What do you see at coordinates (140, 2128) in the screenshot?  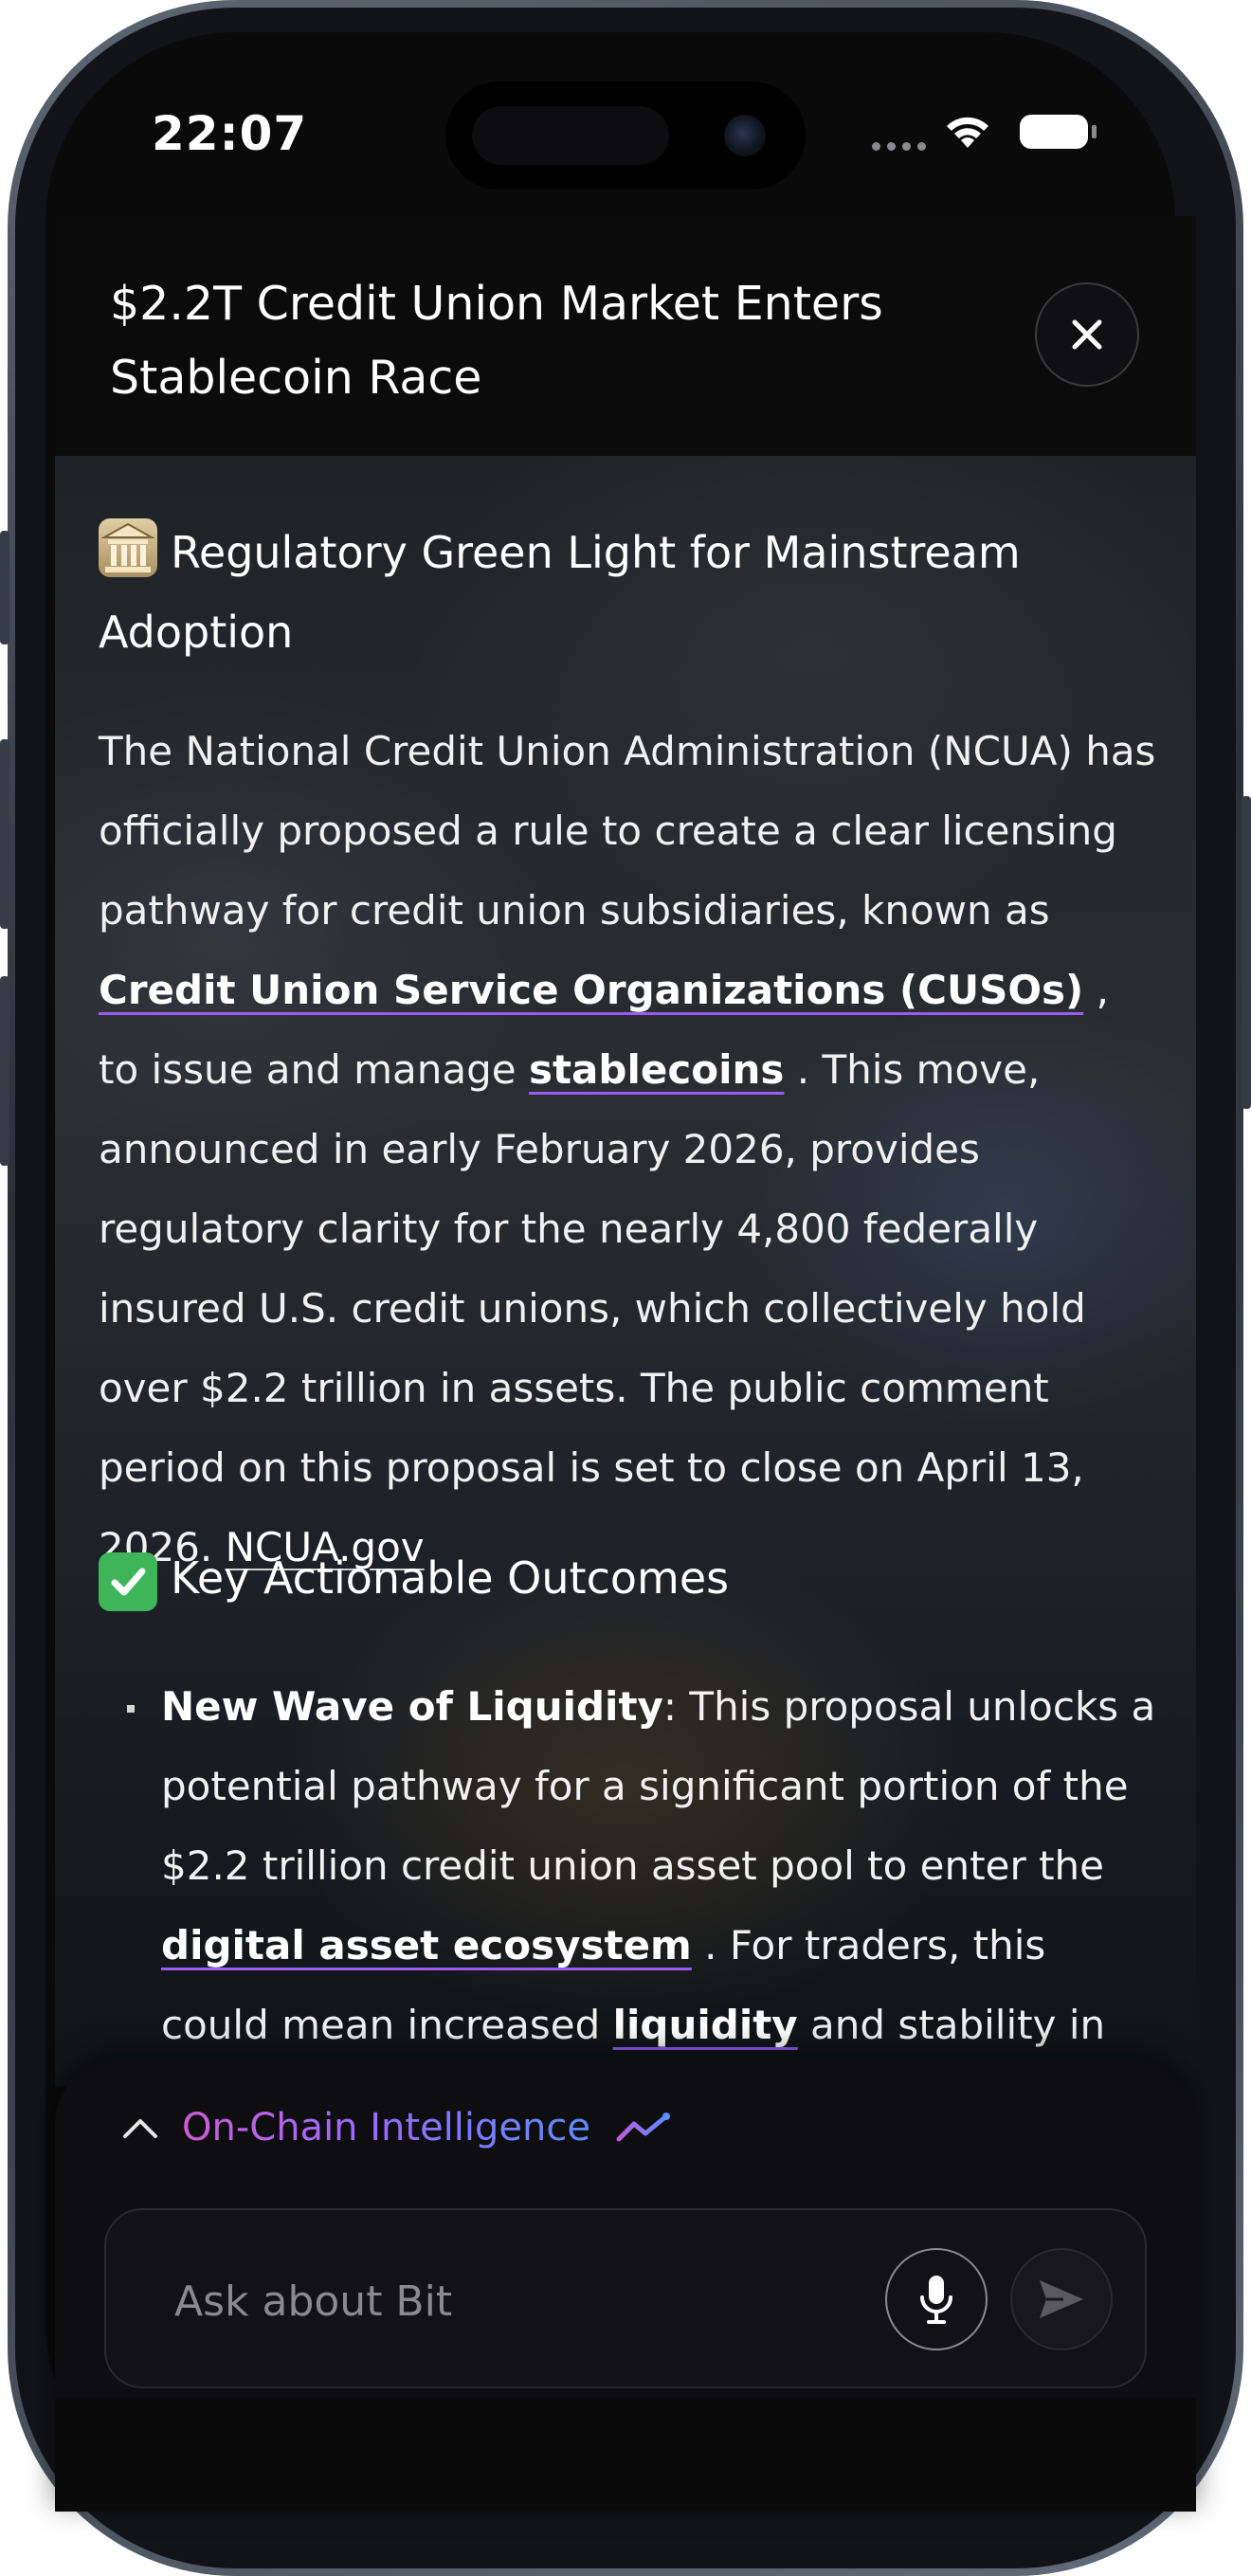 I see `chevron-up-icon` at bounding box center [140, 2128].